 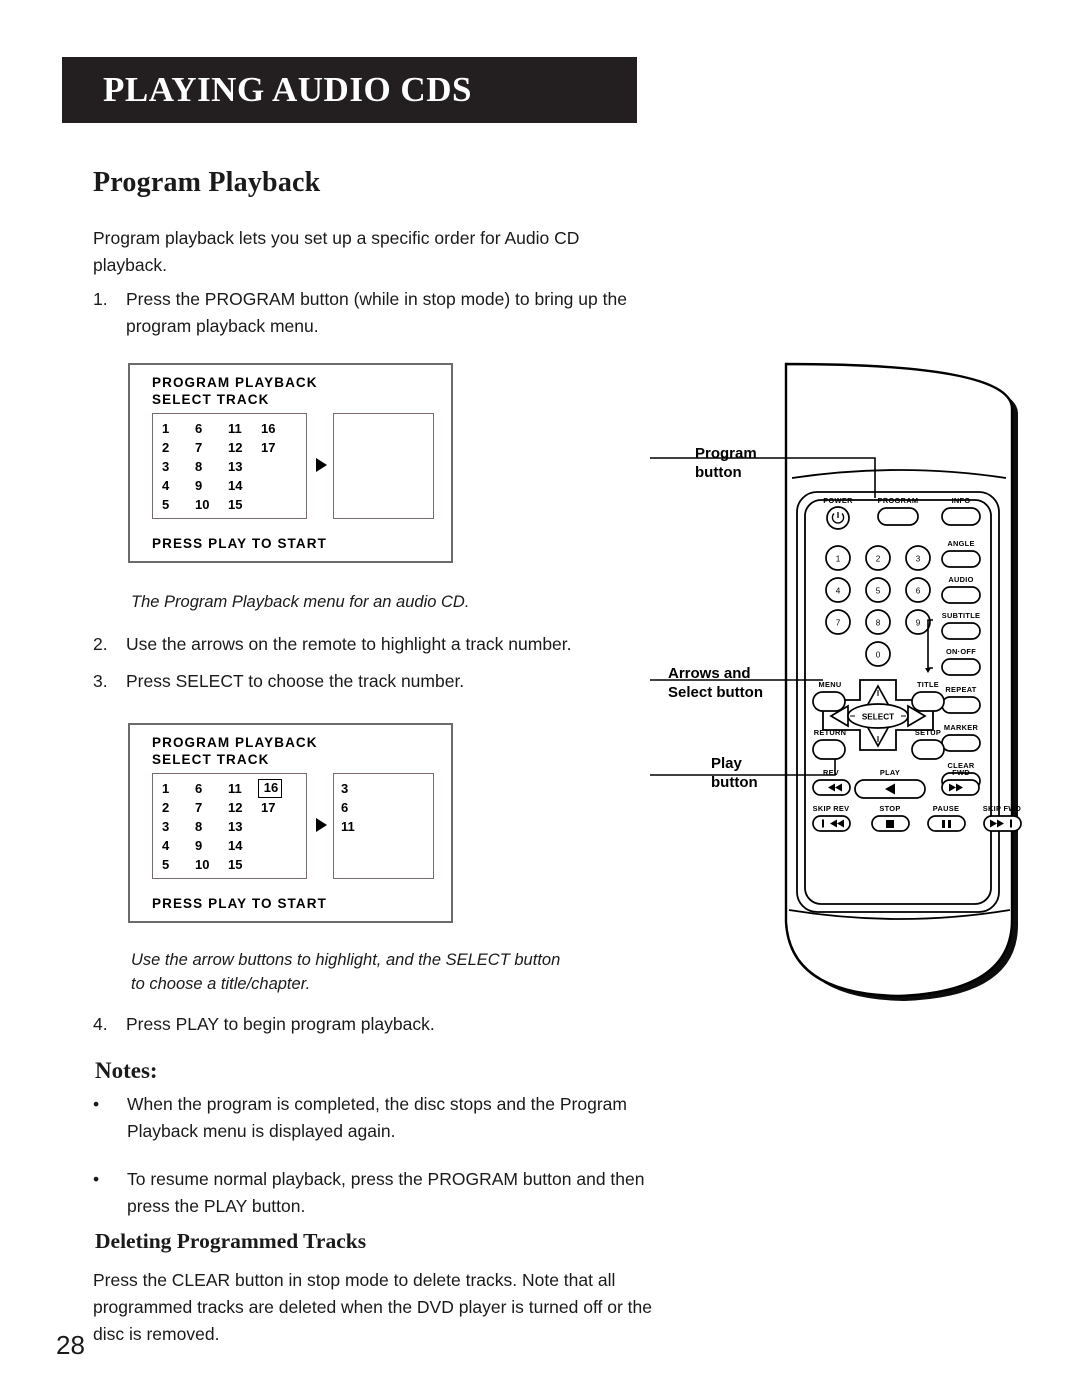 What do you see at coordinates (961, 772) in the screenshot?
I see `label-fwd: FWD` at bounding box center [961, 772].